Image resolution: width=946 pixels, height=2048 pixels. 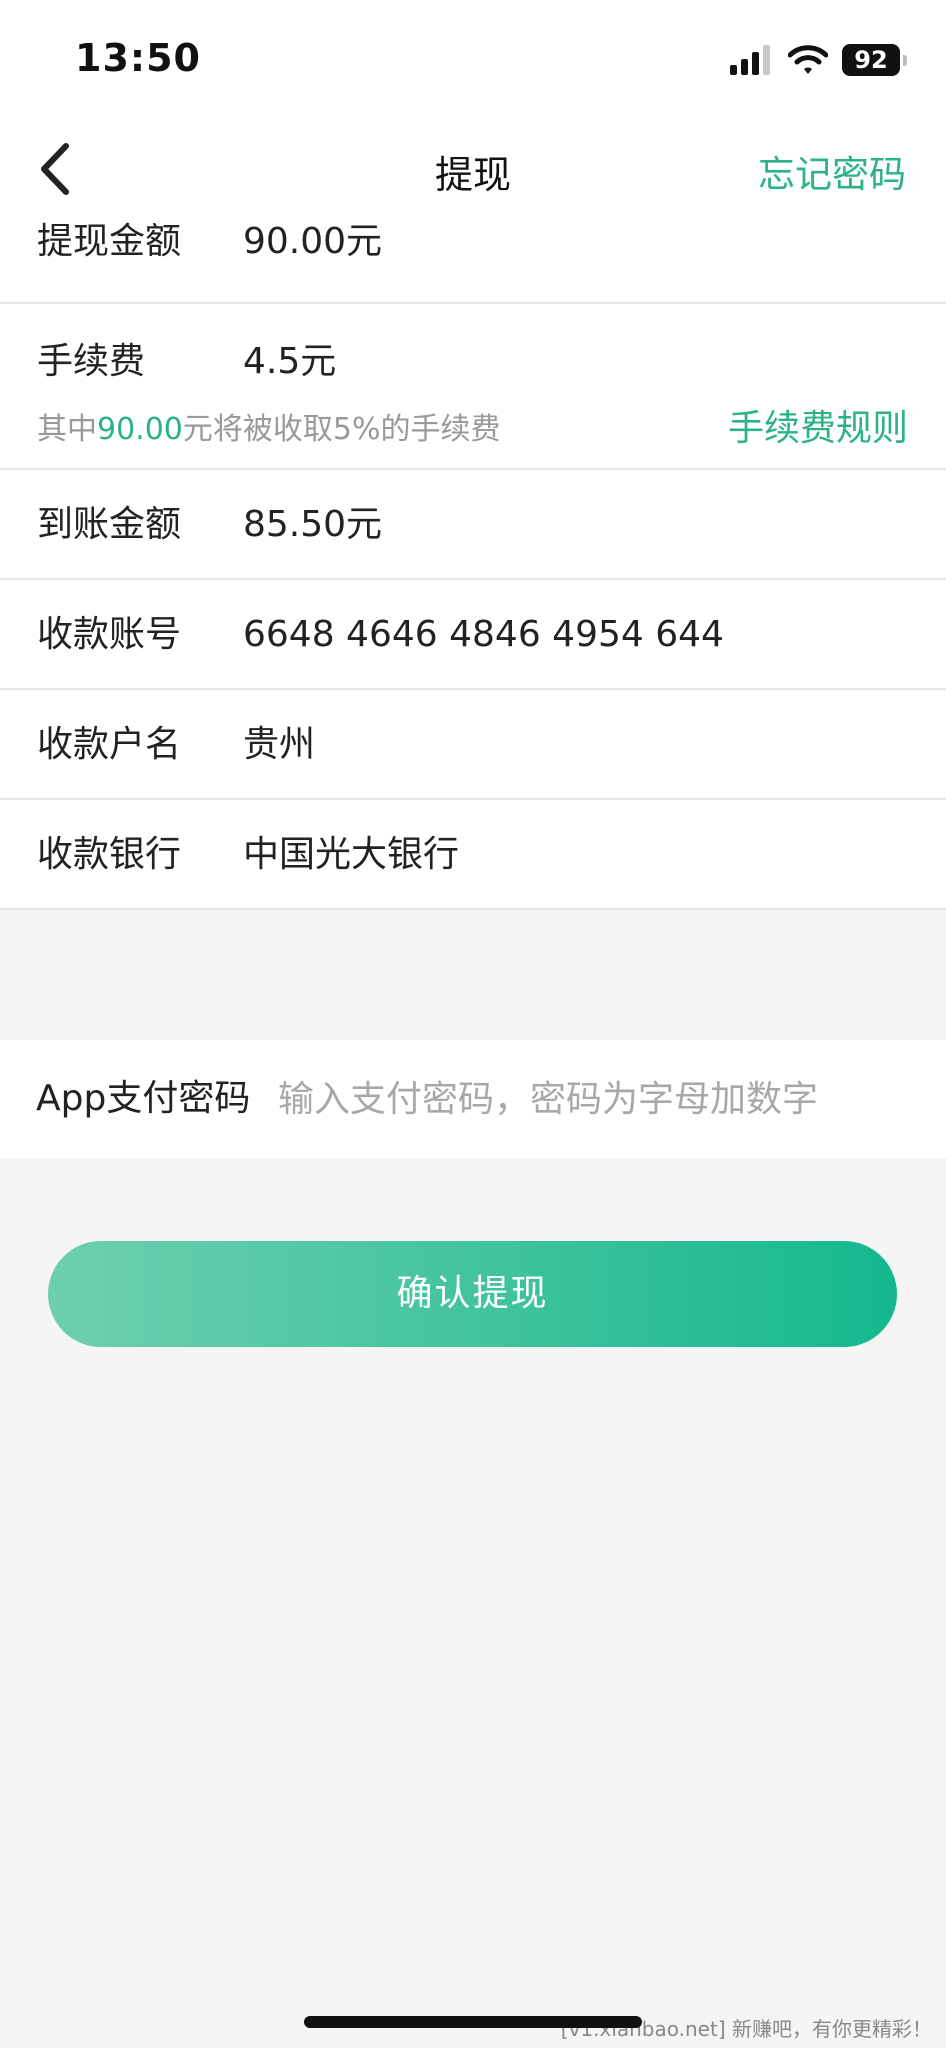 I want to click on received-amount-value: 85.50元, so click(x=313, y=524).